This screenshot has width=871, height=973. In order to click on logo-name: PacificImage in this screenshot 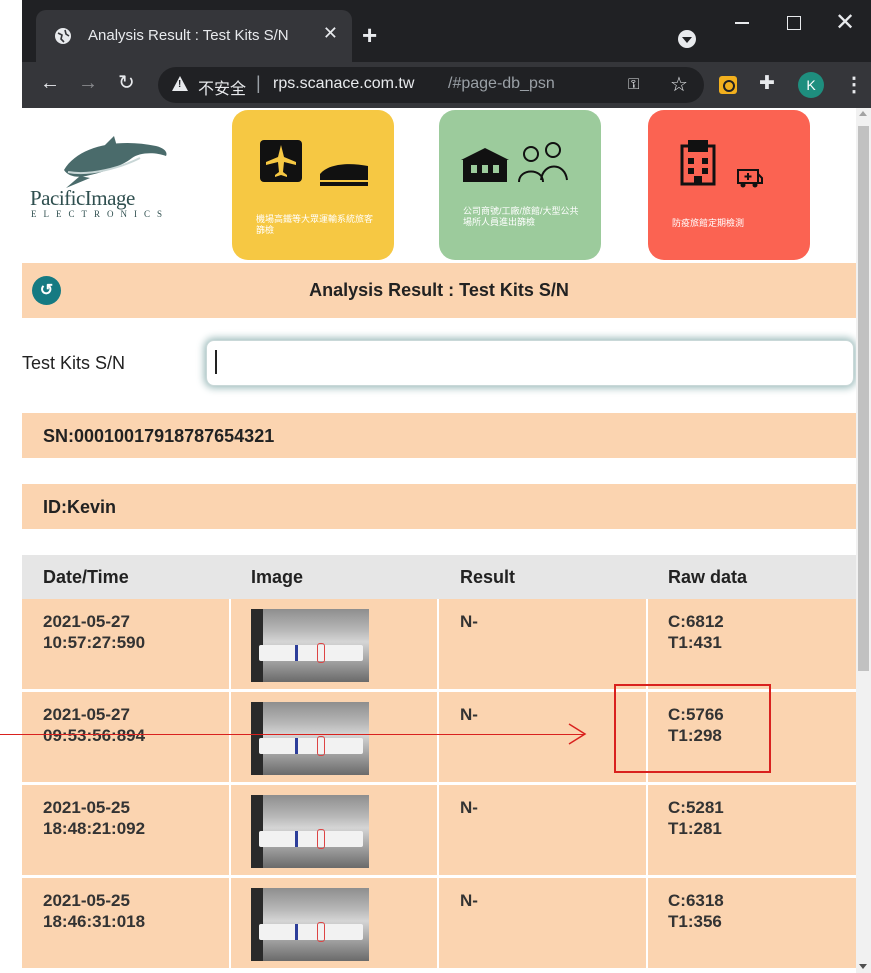, I will do `click(82, 198)`.